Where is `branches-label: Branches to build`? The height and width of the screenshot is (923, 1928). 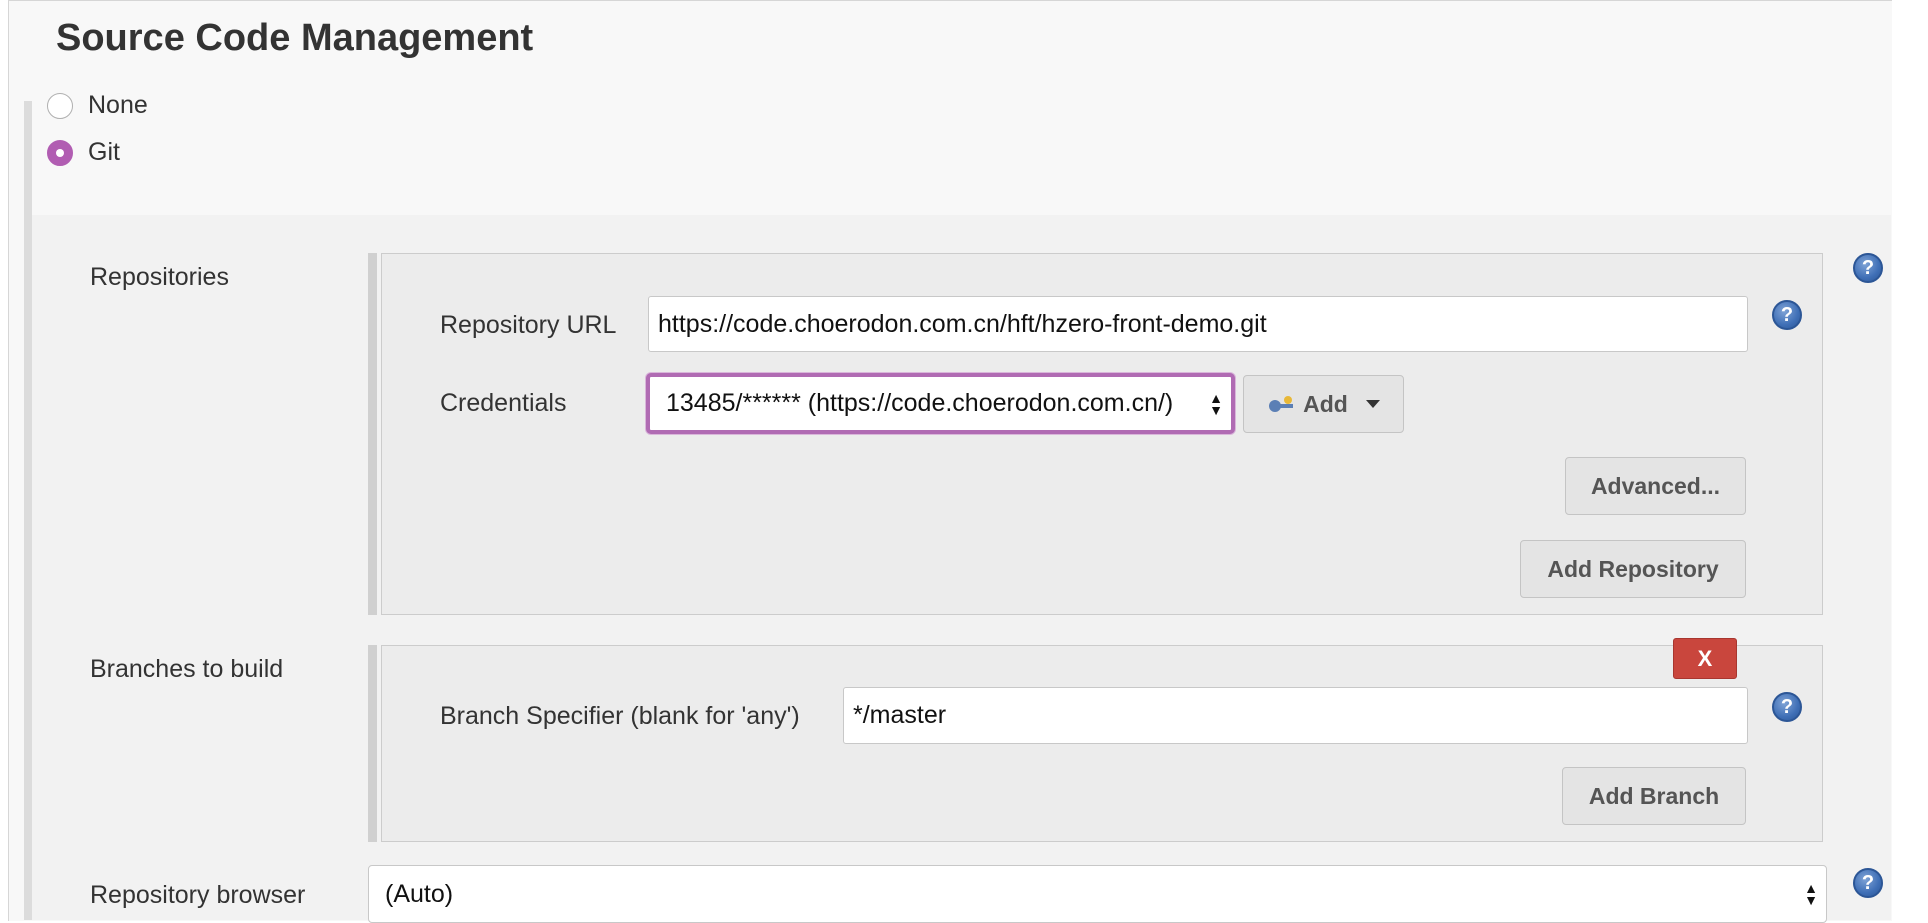
branches-label: Branches to build is located at coordinates (187, 669).